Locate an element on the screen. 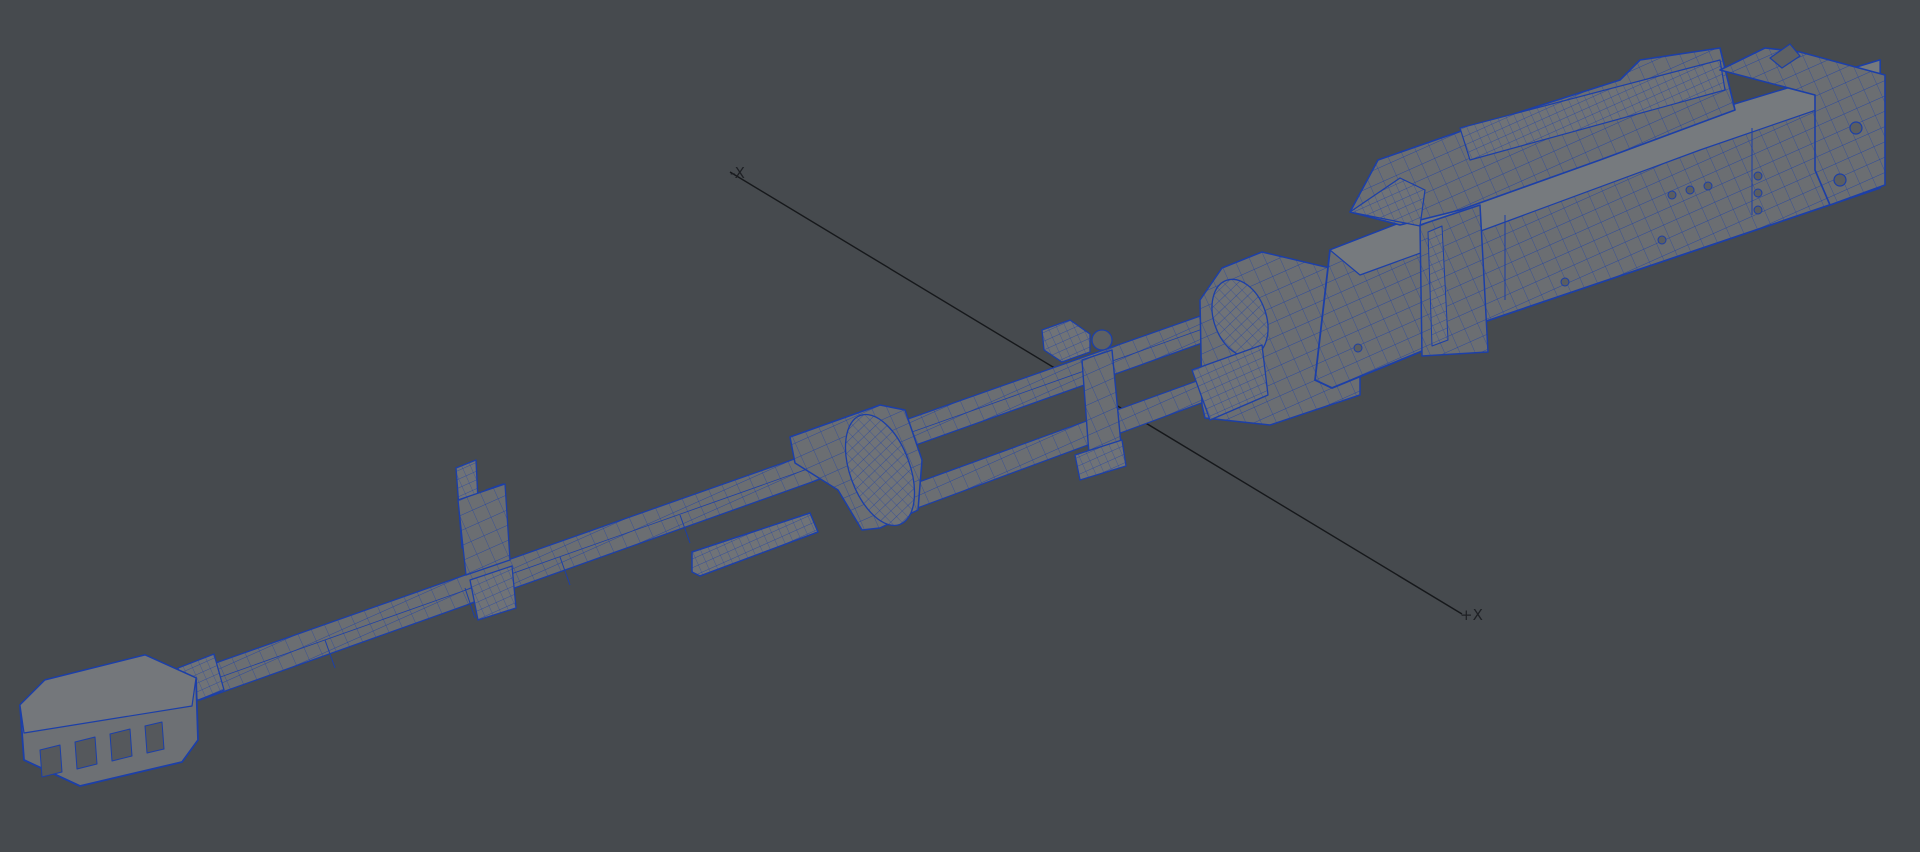 Image resolution: width=1920 pixels, height=852 pixels. axis-label-negative-x: -X is located at coordinates (737, 173).